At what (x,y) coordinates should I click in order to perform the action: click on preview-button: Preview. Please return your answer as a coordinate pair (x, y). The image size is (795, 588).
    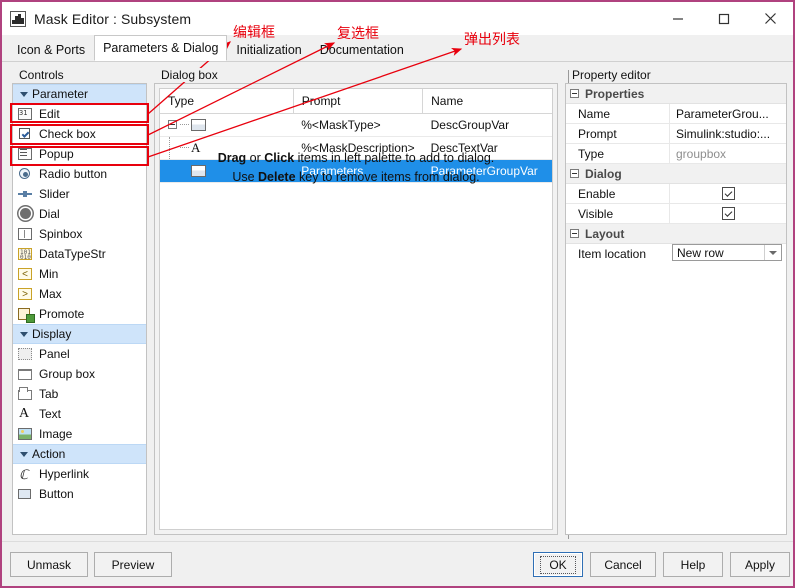
    Looking at the image, I should click on (133, 564).